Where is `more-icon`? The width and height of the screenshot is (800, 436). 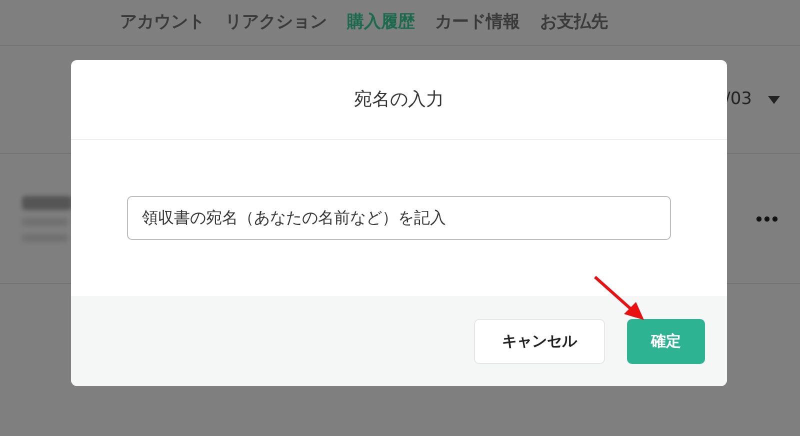 more-icon is located at coordinates (767, 219).